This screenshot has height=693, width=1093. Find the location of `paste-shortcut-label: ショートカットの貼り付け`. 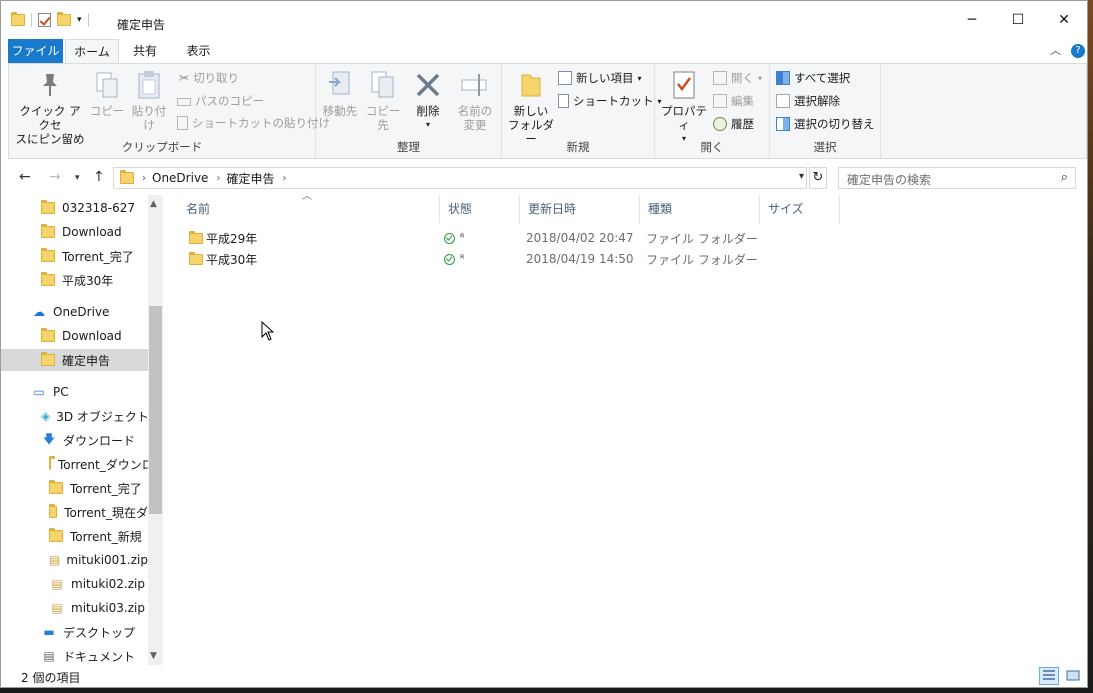

paste-shortcut-label: ショートカットの貼り付け is located at coordinates (261, 123).